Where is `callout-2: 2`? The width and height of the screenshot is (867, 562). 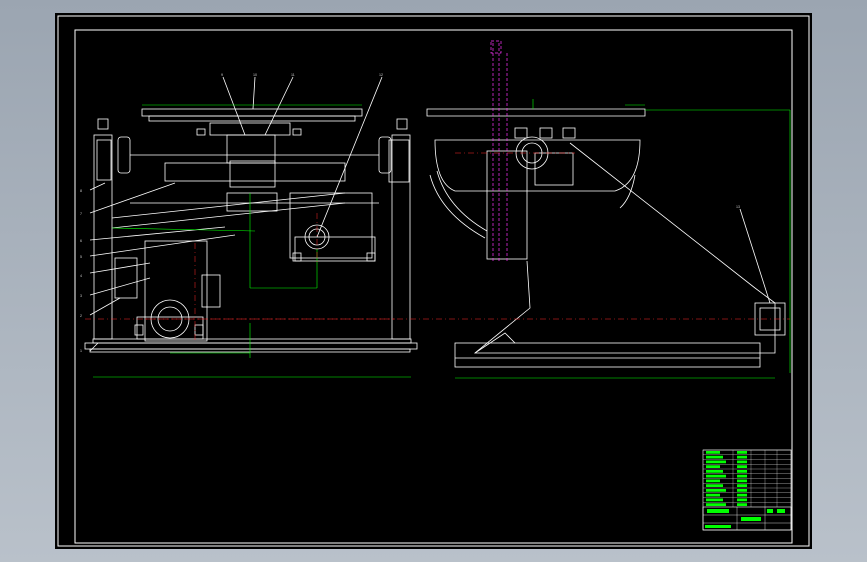
callout-2: 2 is located at coordinates (81, 316).